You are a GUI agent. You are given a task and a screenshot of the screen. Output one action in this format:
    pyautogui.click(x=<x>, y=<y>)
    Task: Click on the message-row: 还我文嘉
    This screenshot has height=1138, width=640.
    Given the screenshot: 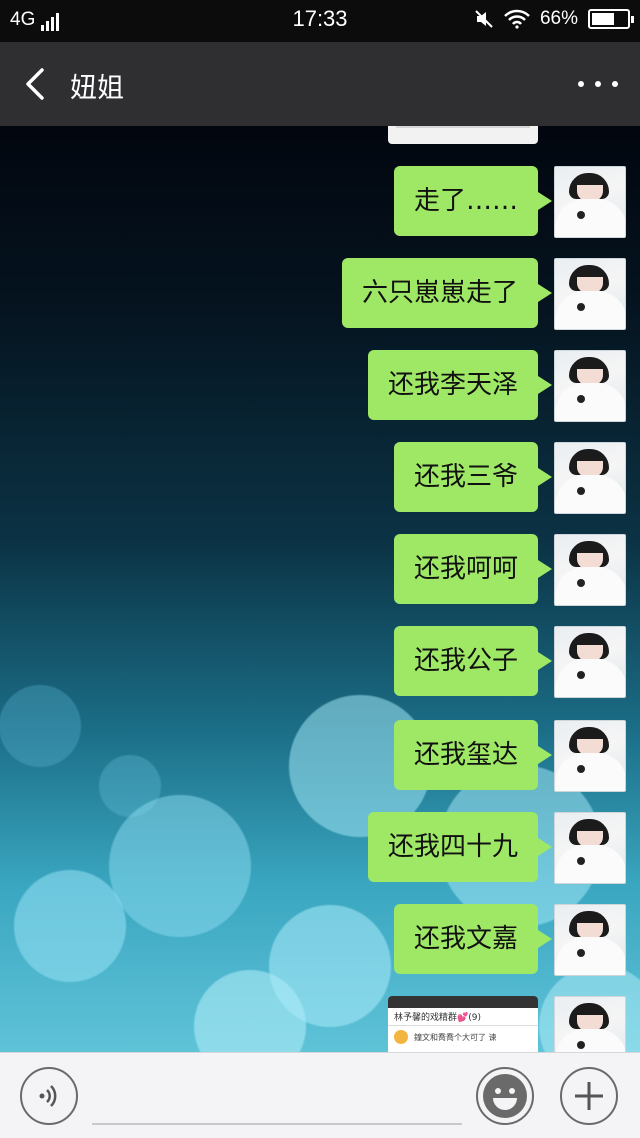 What is the action you would take?
    pyautogui.click(x=320, y=940)
    